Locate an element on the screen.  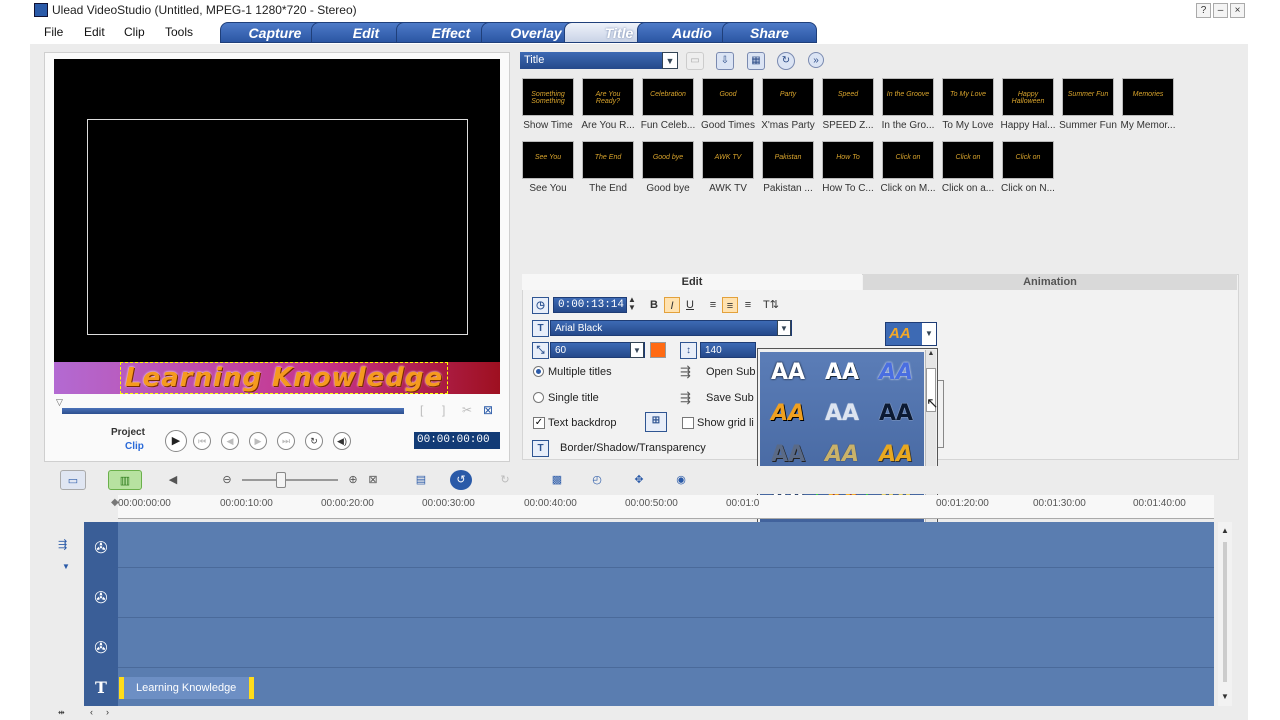
minimize-button: – is located at coordinates (1220, 10).